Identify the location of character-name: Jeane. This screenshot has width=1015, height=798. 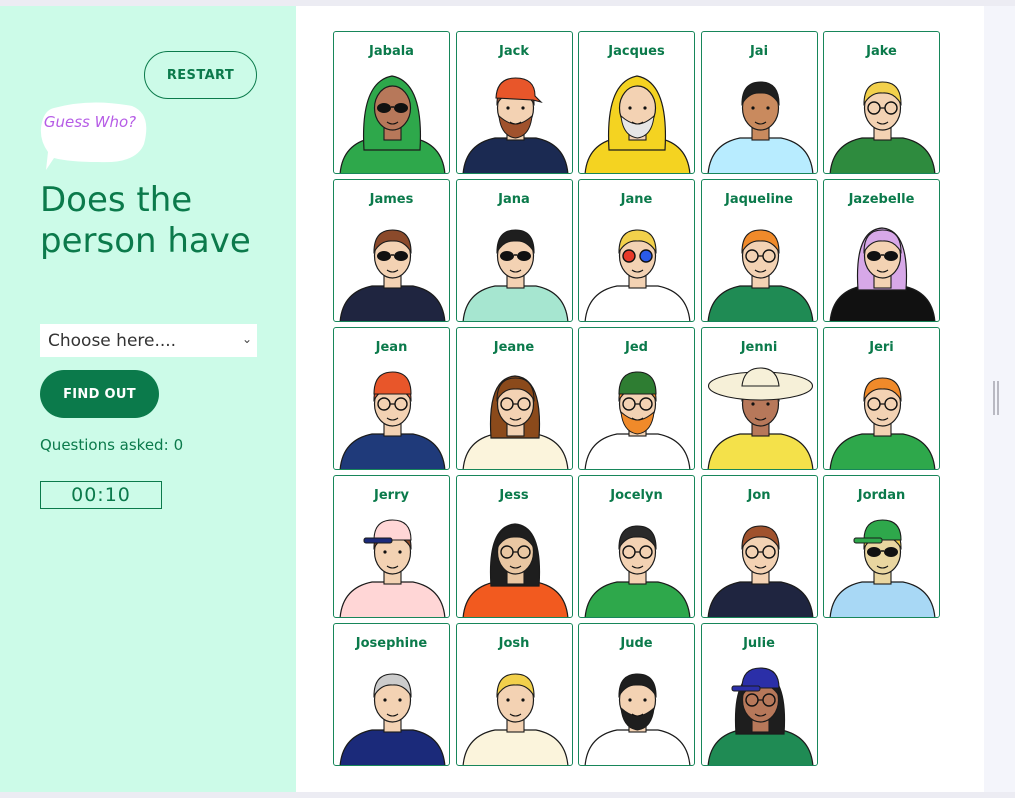
(514, 347).